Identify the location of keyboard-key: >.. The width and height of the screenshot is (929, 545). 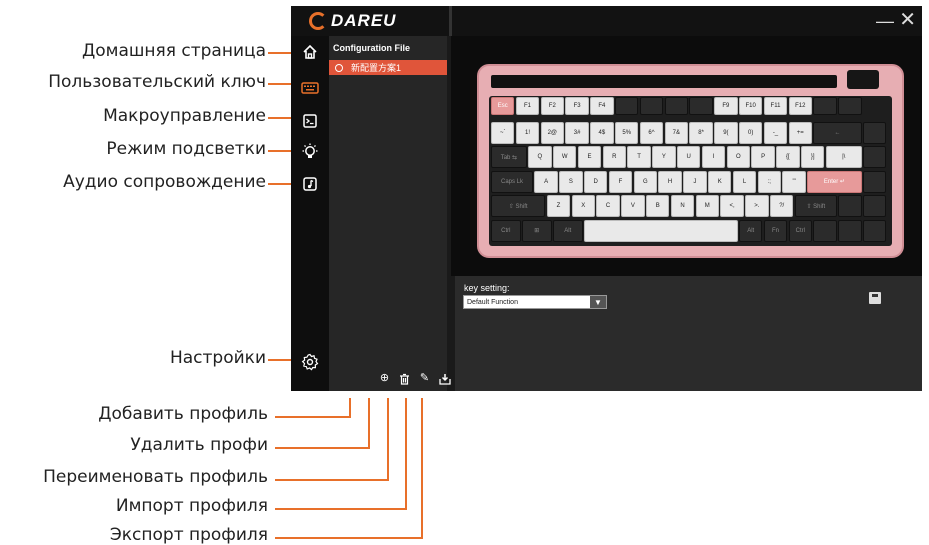
(757, 206).